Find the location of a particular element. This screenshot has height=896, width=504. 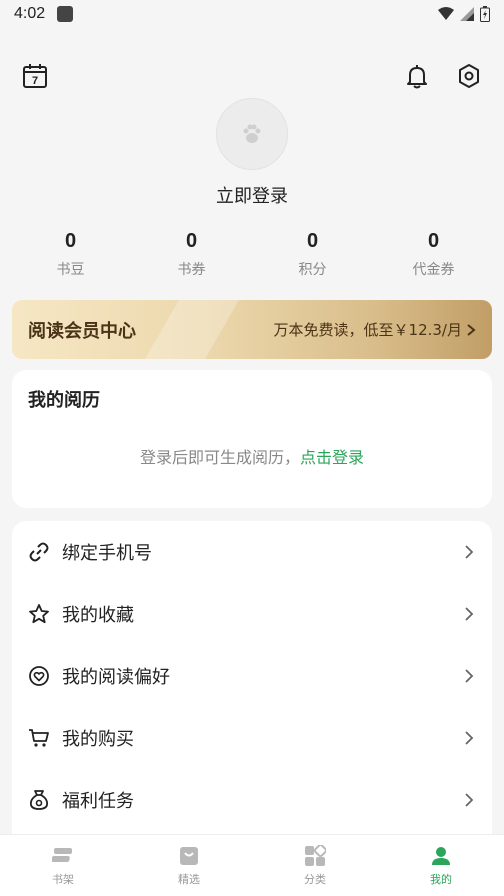

tab-mine: 我的 is located at coordinates (441, 865).